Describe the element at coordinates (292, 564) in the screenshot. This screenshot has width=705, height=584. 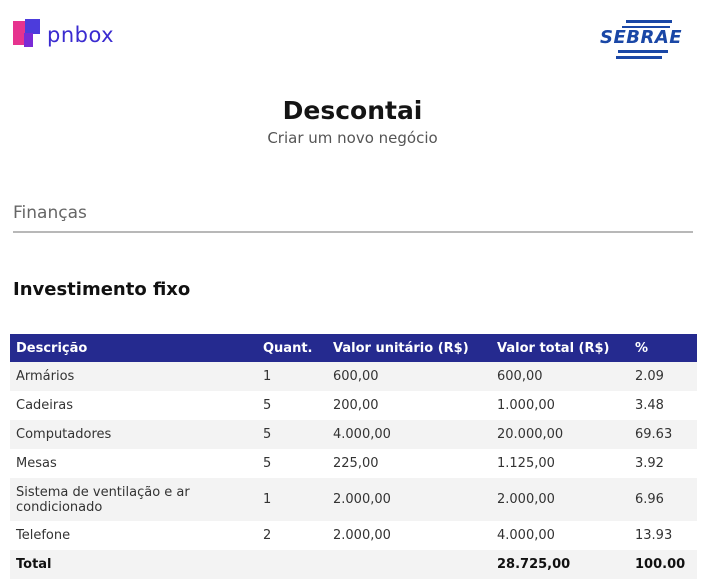
I see `total-quant-empty` at that location.